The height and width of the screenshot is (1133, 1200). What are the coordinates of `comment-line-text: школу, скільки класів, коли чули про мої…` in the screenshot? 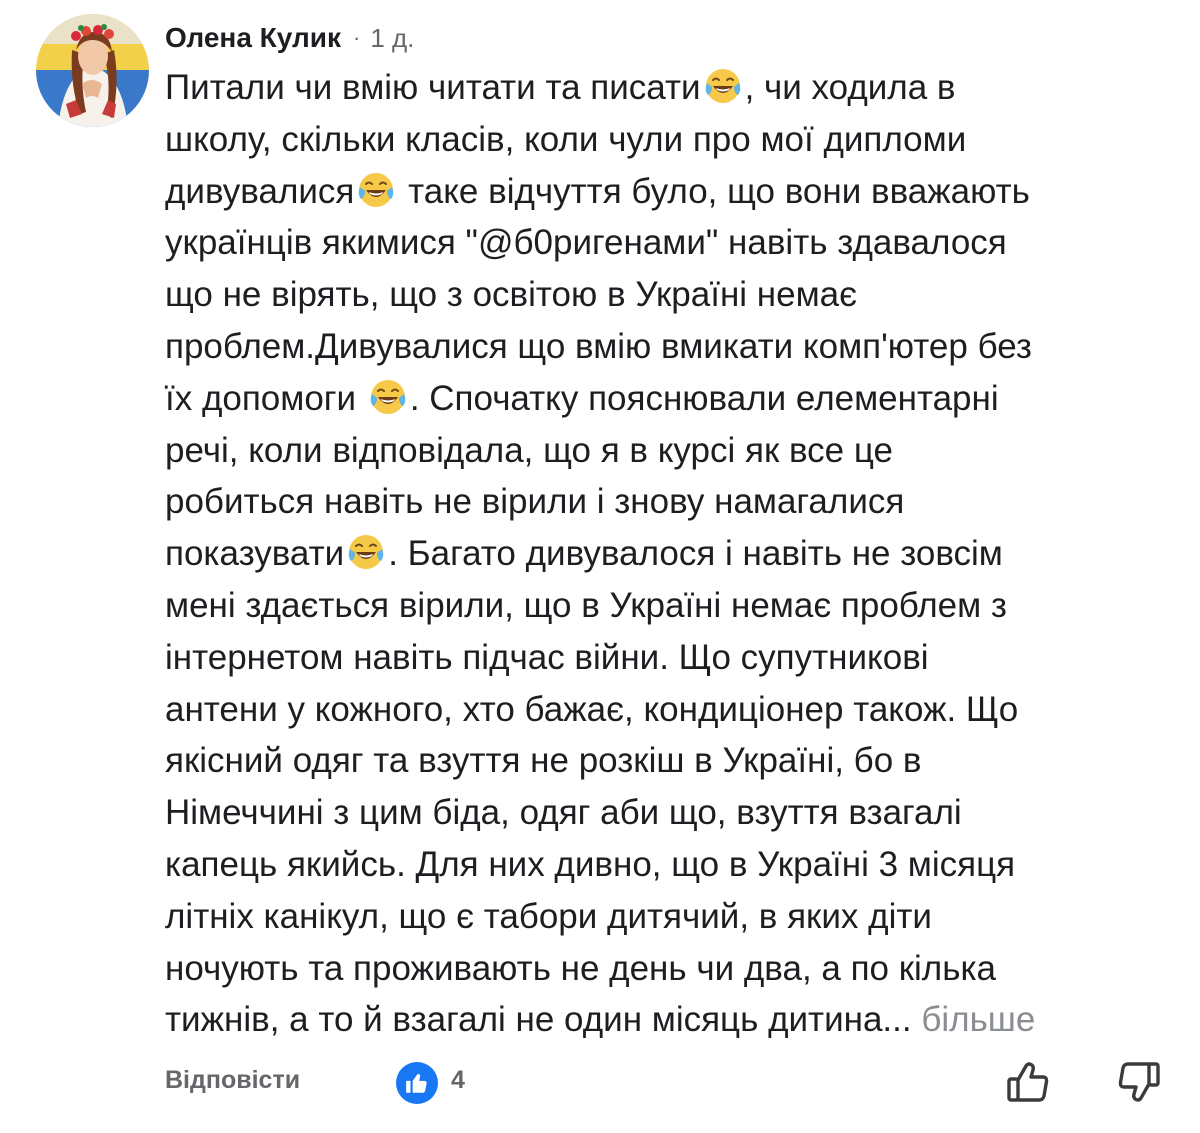 It's located at (566, 139).